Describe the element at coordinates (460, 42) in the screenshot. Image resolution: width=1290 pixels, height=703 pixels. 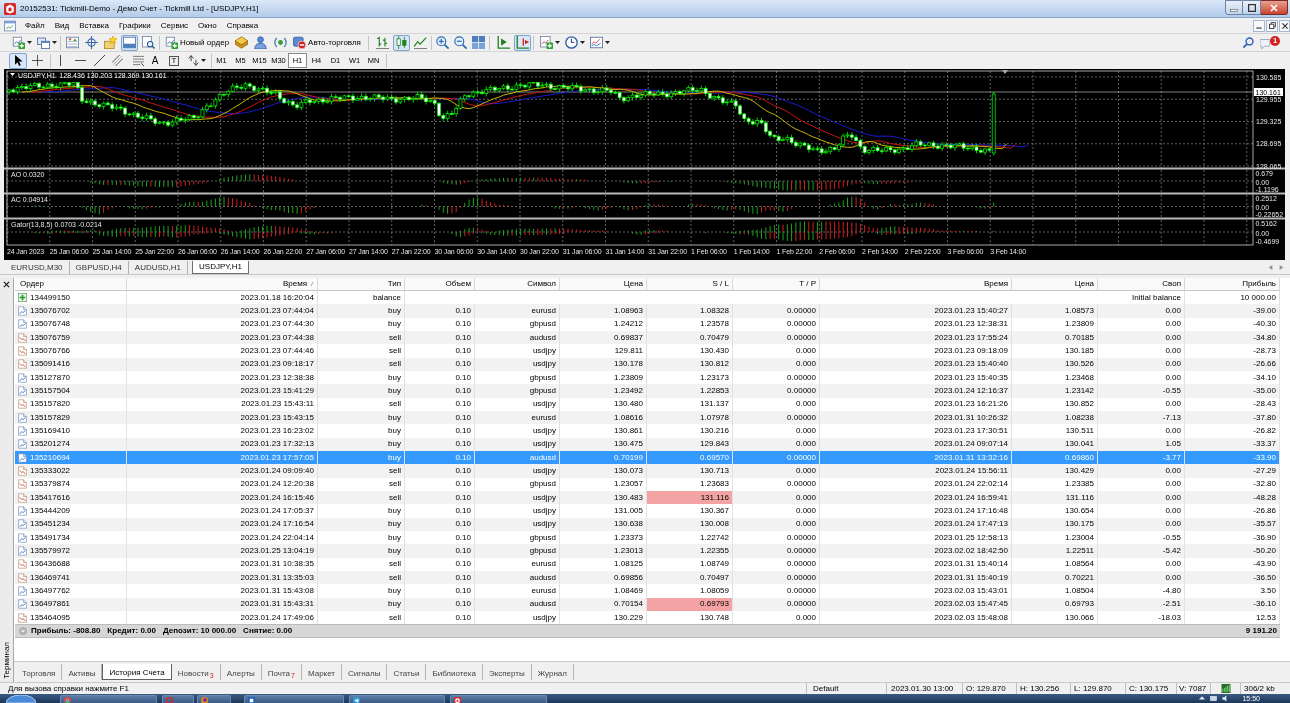
I see `zoom-out-button` at that location.